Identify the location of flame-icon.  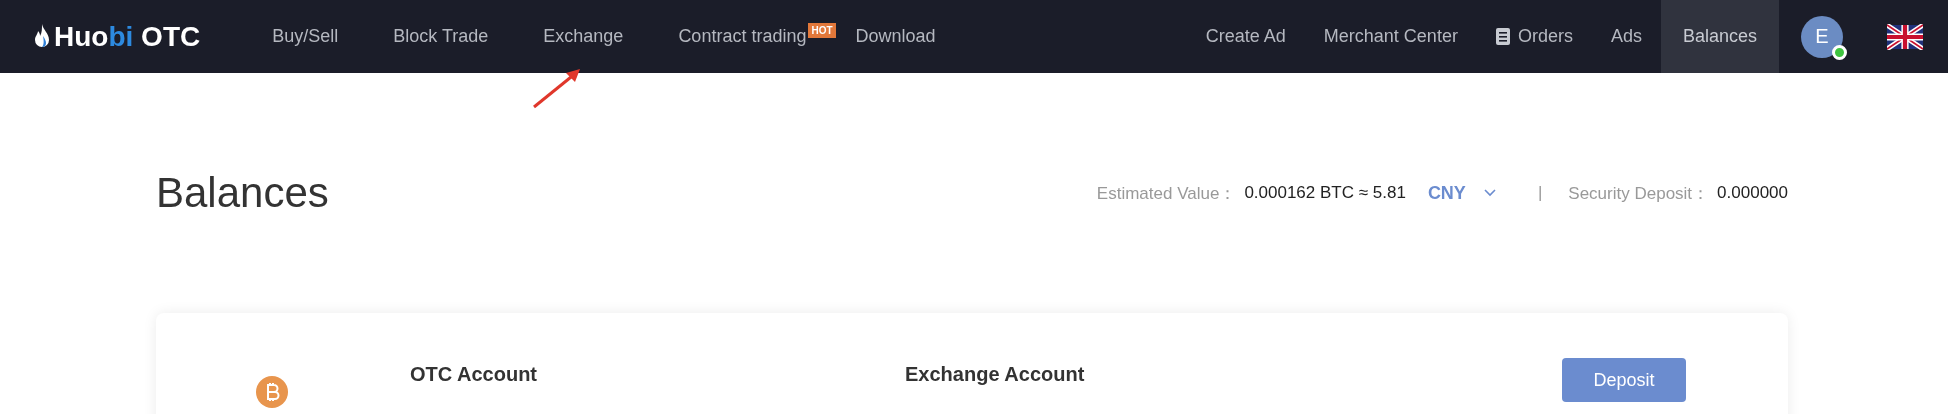
(42, 36).